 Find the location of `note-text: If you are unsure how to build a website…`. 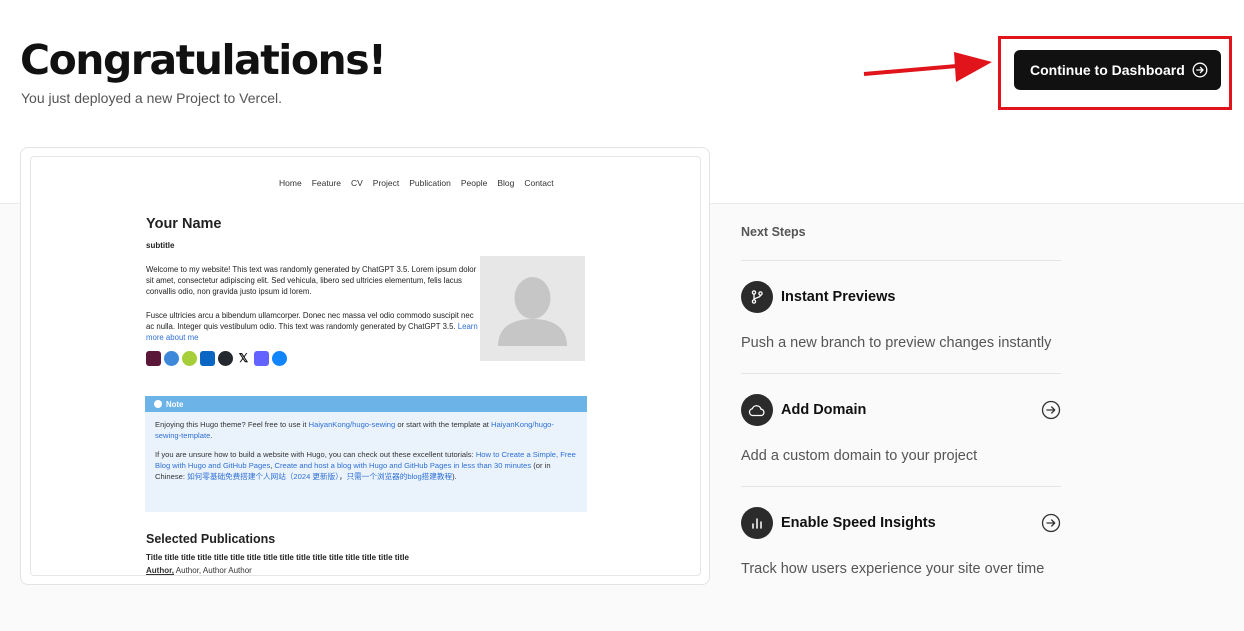

note-text: If you are unsure how to build a website… is located at coordinates (315, 454).